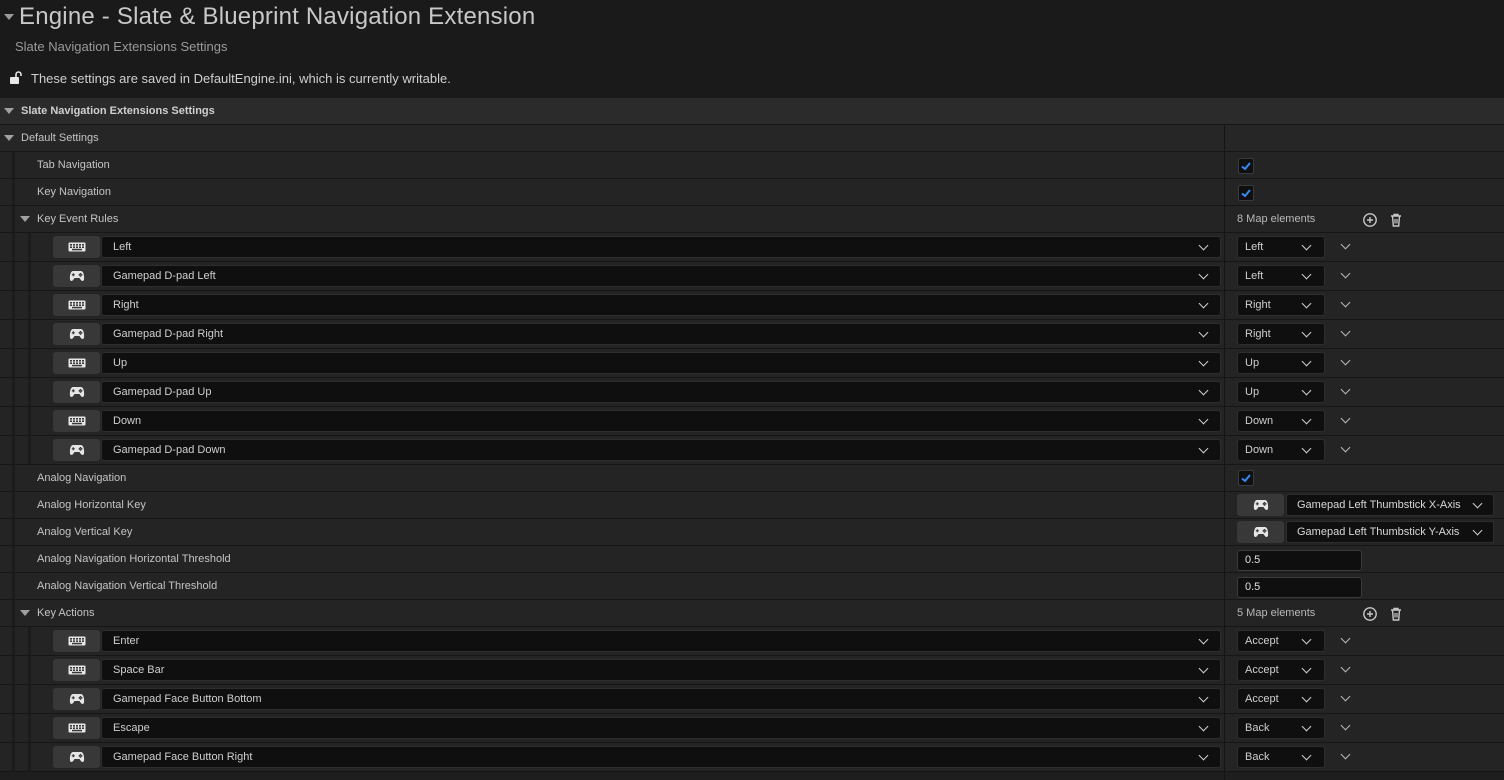  What do you see at coordinates (9, 17) in the screenshot?
I see `collapse-caret-icon` at bounding box center [9, 17].